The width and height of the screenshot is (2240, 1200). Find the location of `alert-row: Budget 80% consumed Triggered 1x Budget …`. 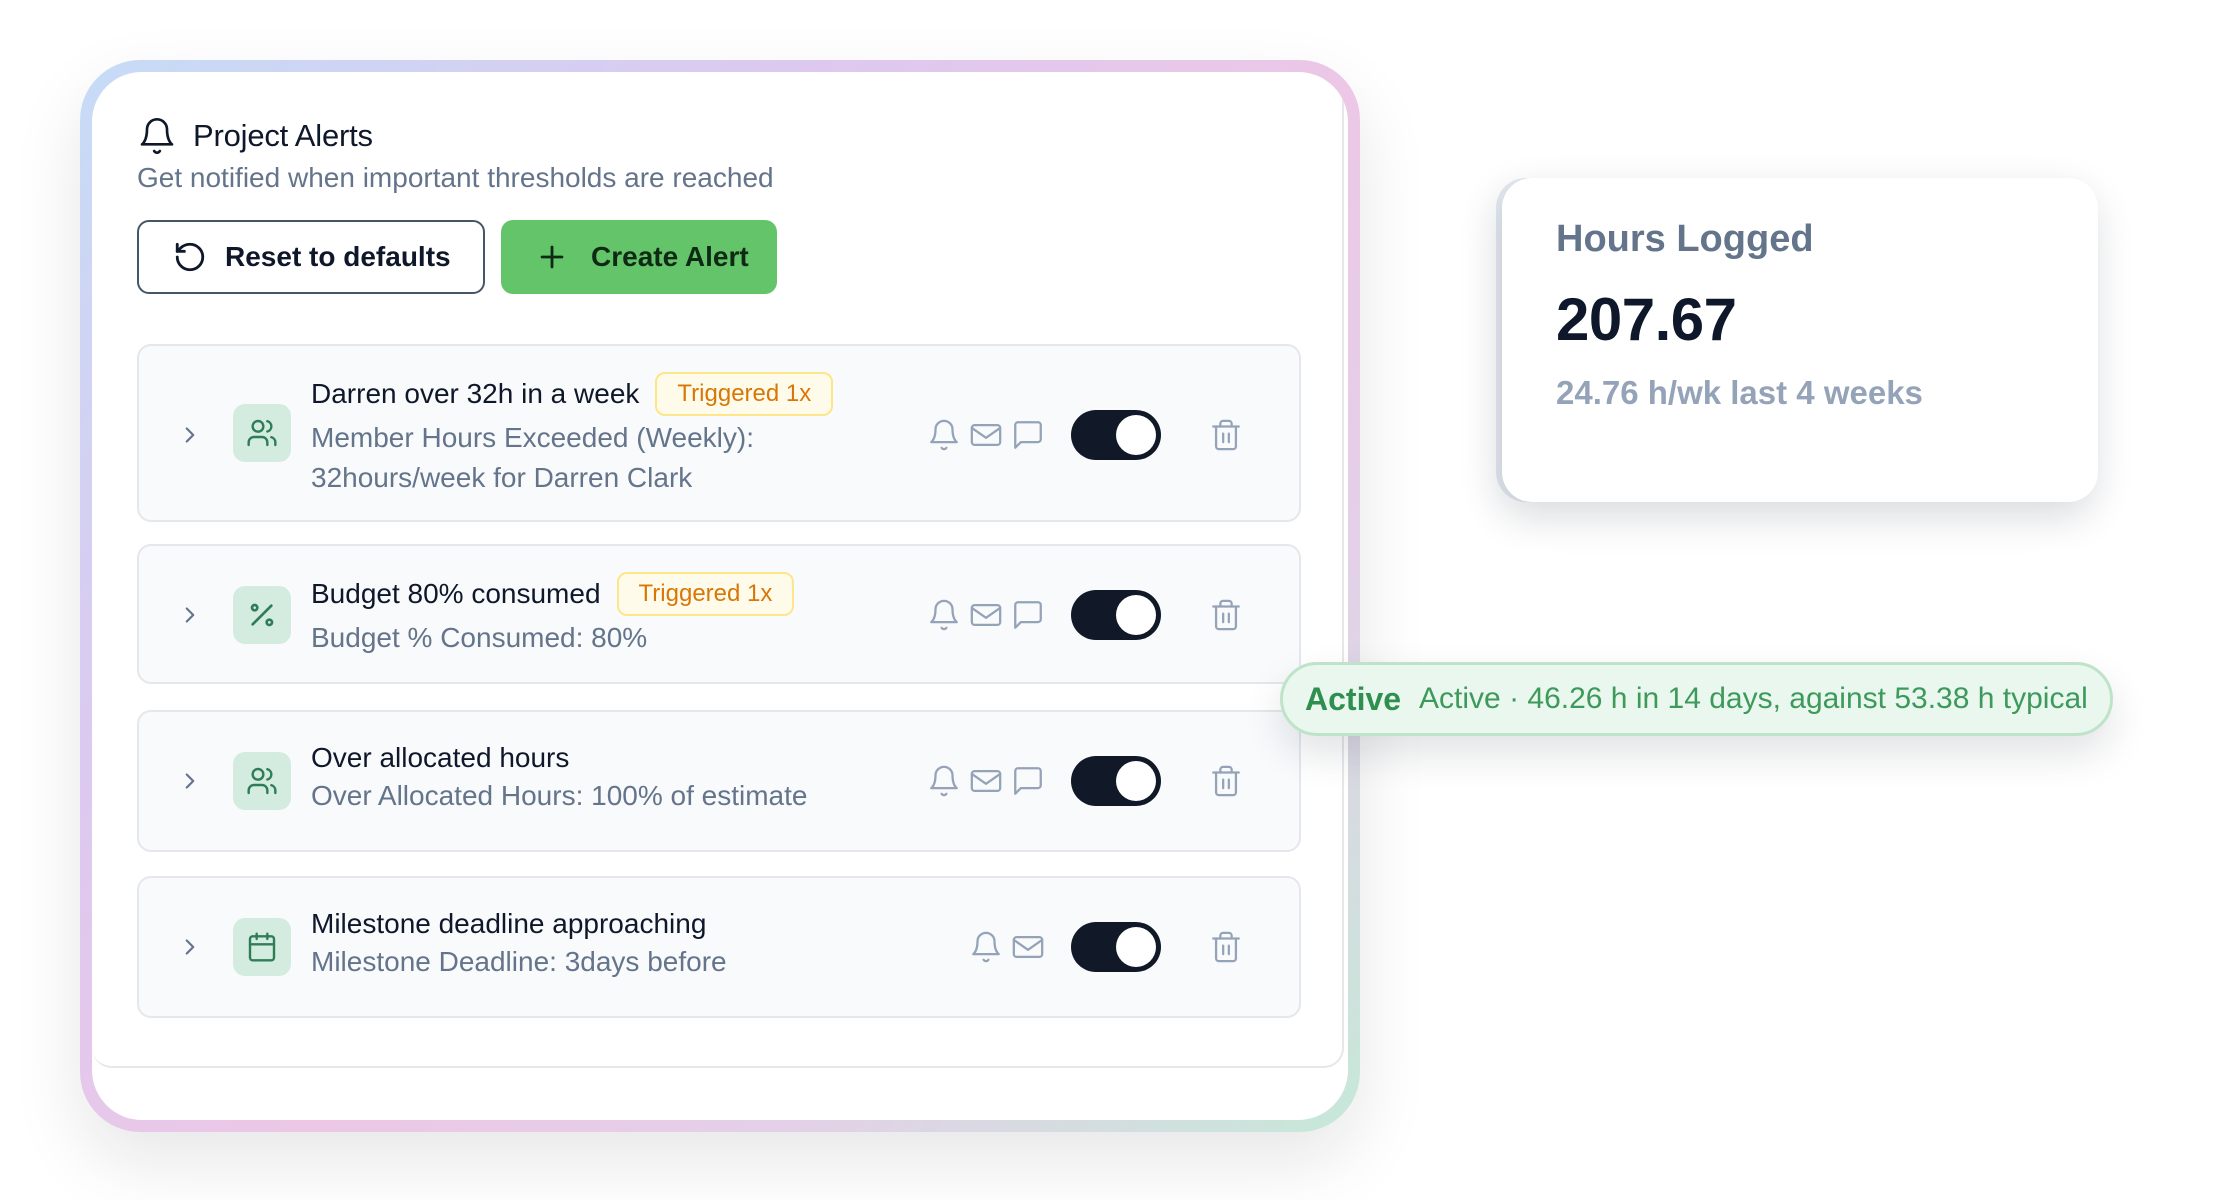

alert-row: Budget 80% consumed Triggered 1x Budget … is located at coordinates (719, 614).